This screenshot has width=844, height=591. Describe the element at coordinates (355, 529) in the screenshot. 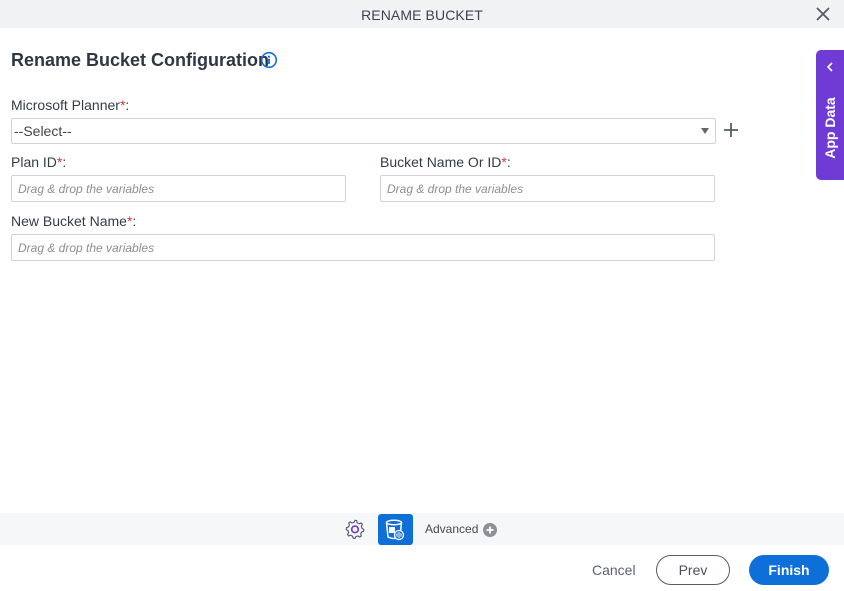

I see `gear-icon` at that location.